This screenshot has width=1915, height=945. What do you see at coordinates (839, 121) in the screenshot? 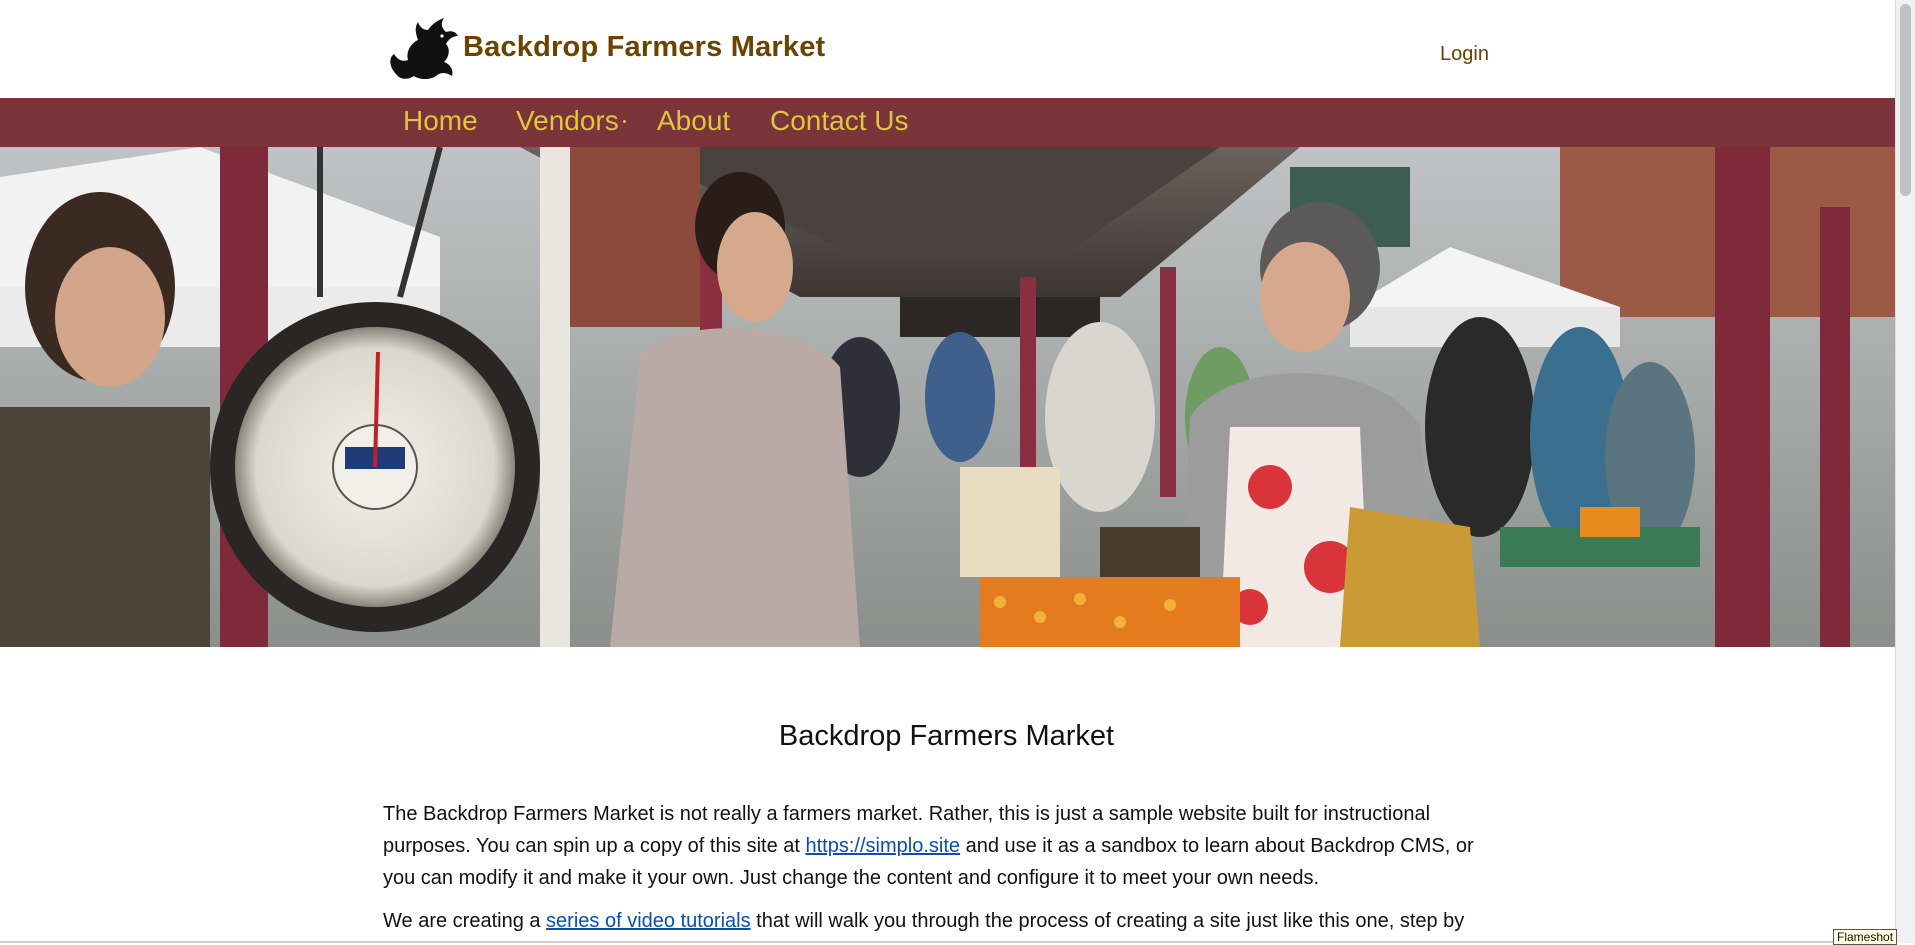
I see `nav-item-contact-us: Contact Us` at bounding box center [839, 121].